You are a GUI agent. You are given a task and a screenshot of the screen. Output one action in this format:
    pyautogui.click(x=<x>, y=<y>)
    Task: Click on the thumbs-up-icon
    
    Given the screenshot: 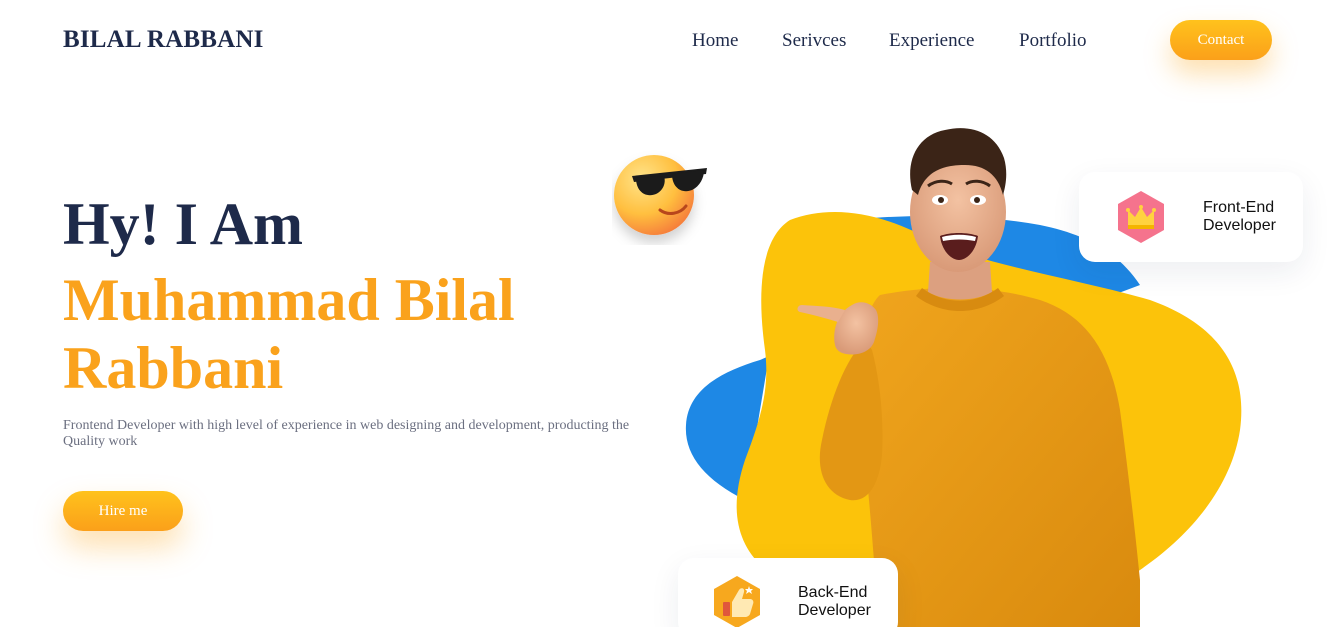 What is the action you would take?
    pyautogui.click(x=737, y=601)
    